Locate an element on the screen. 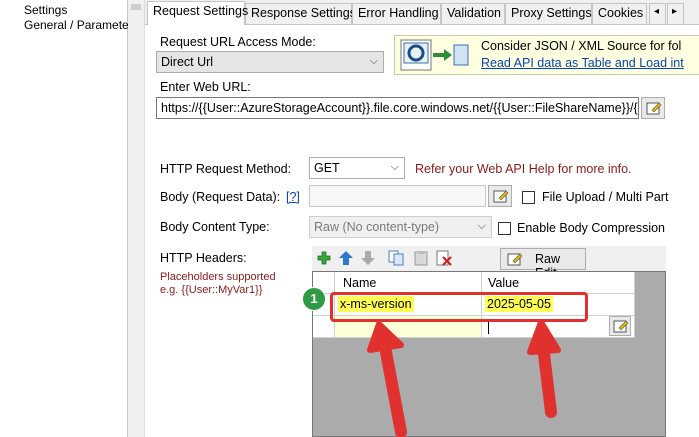 The image size is (699, 437). method-hint: Refer your Web API Help for more info. is located at coordinates (523, 169).